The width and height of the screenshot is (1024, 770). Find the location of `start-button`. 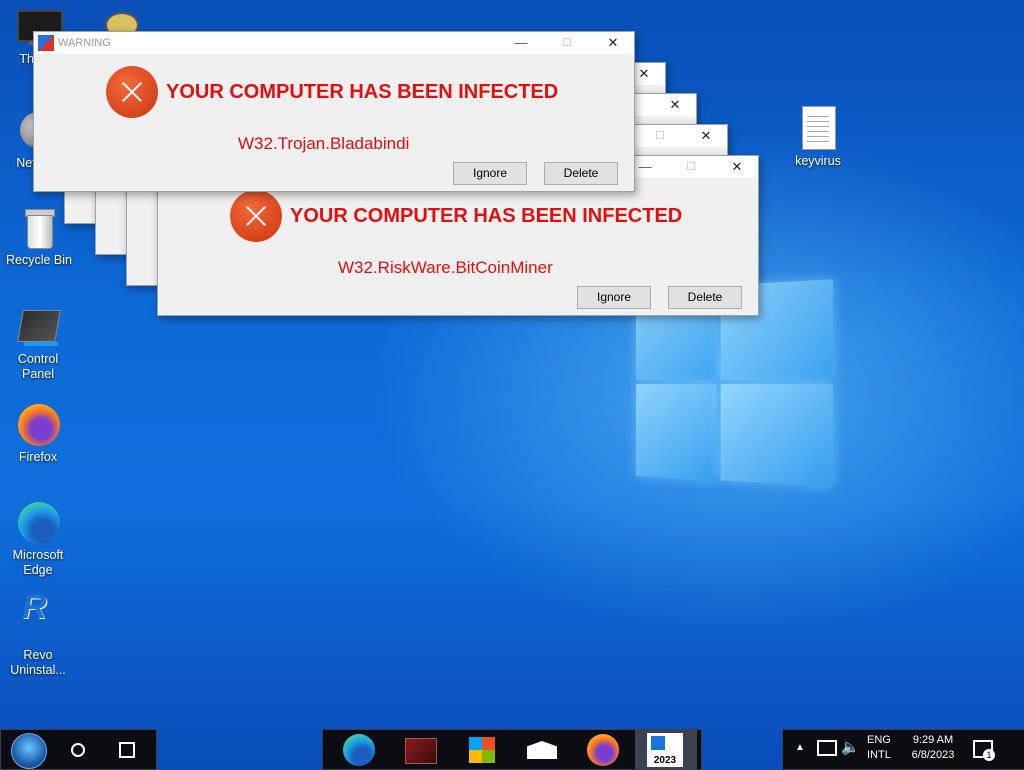

start-button is located at coordinates (28, 749).